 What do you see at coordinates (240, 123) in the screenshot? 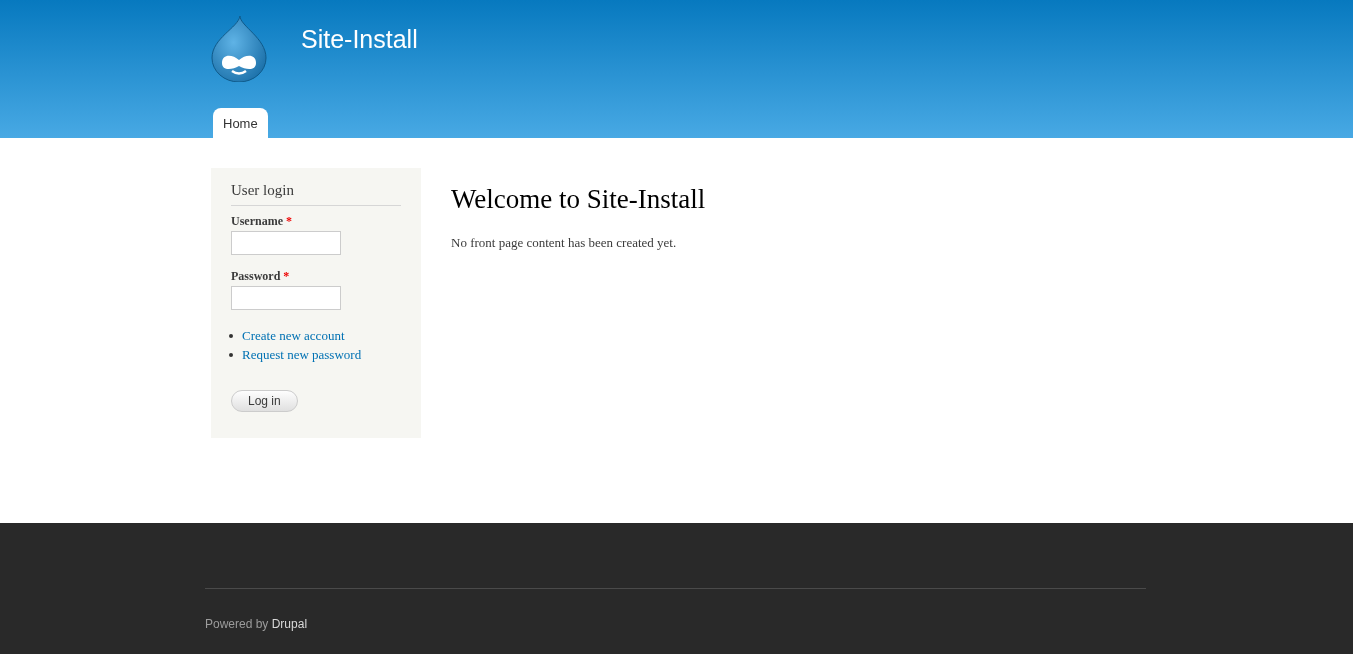
I see `nav-tab: Home` at bounding box center [240, 123].